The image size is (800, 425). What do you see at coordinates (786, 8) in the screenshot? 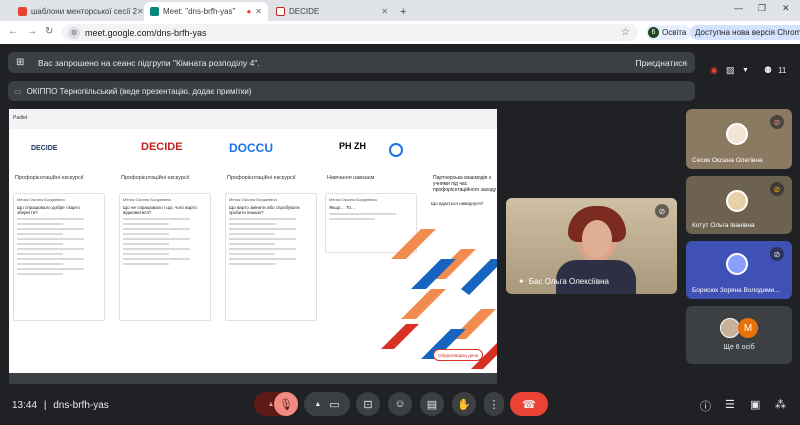
I see `window-close-icon: ✕` at bounding box center [786, 8].